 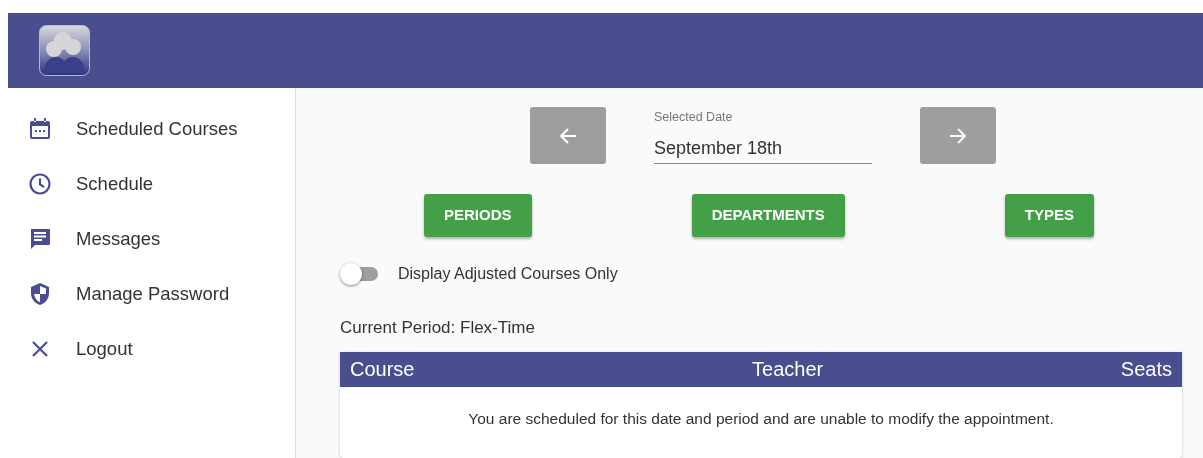 What do you see at coordinates (40, 183) in the screenshot?
I see `clock-icon` at bounding box center [40, 183].